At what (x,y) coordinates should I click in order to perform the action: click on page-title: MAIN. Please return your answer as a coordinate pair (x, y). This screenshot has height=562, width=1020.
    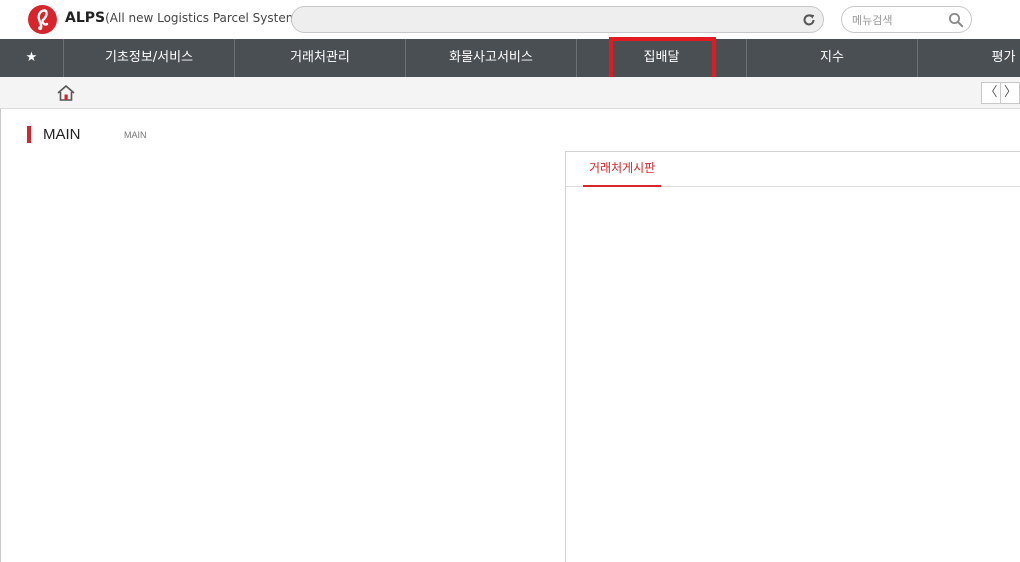
    Looking at the image, I should click on (62, 134).